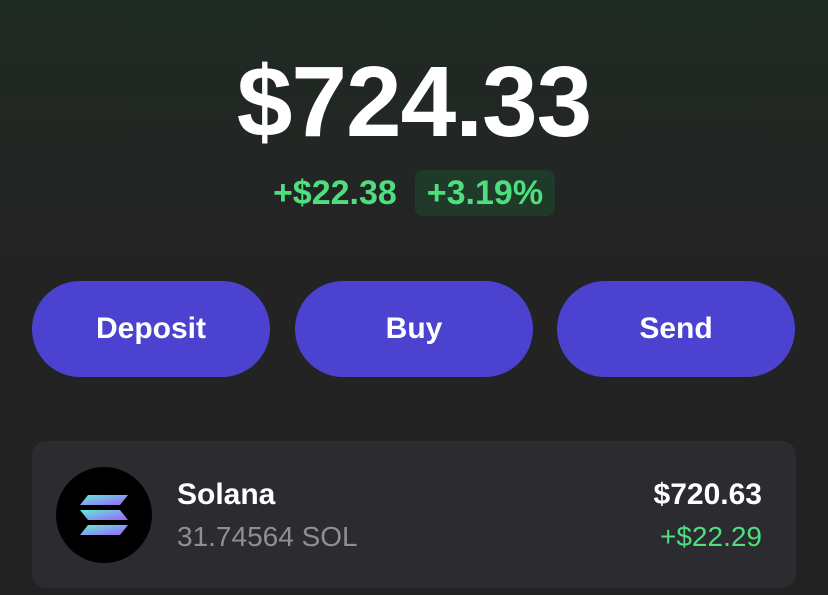 The width and height of the screenshot is (828, 595). What do you see at coordinates (267, 536) in the screenshot?
I see `token-amount: 31.74564 SOL` at bounding box center [267, 536].